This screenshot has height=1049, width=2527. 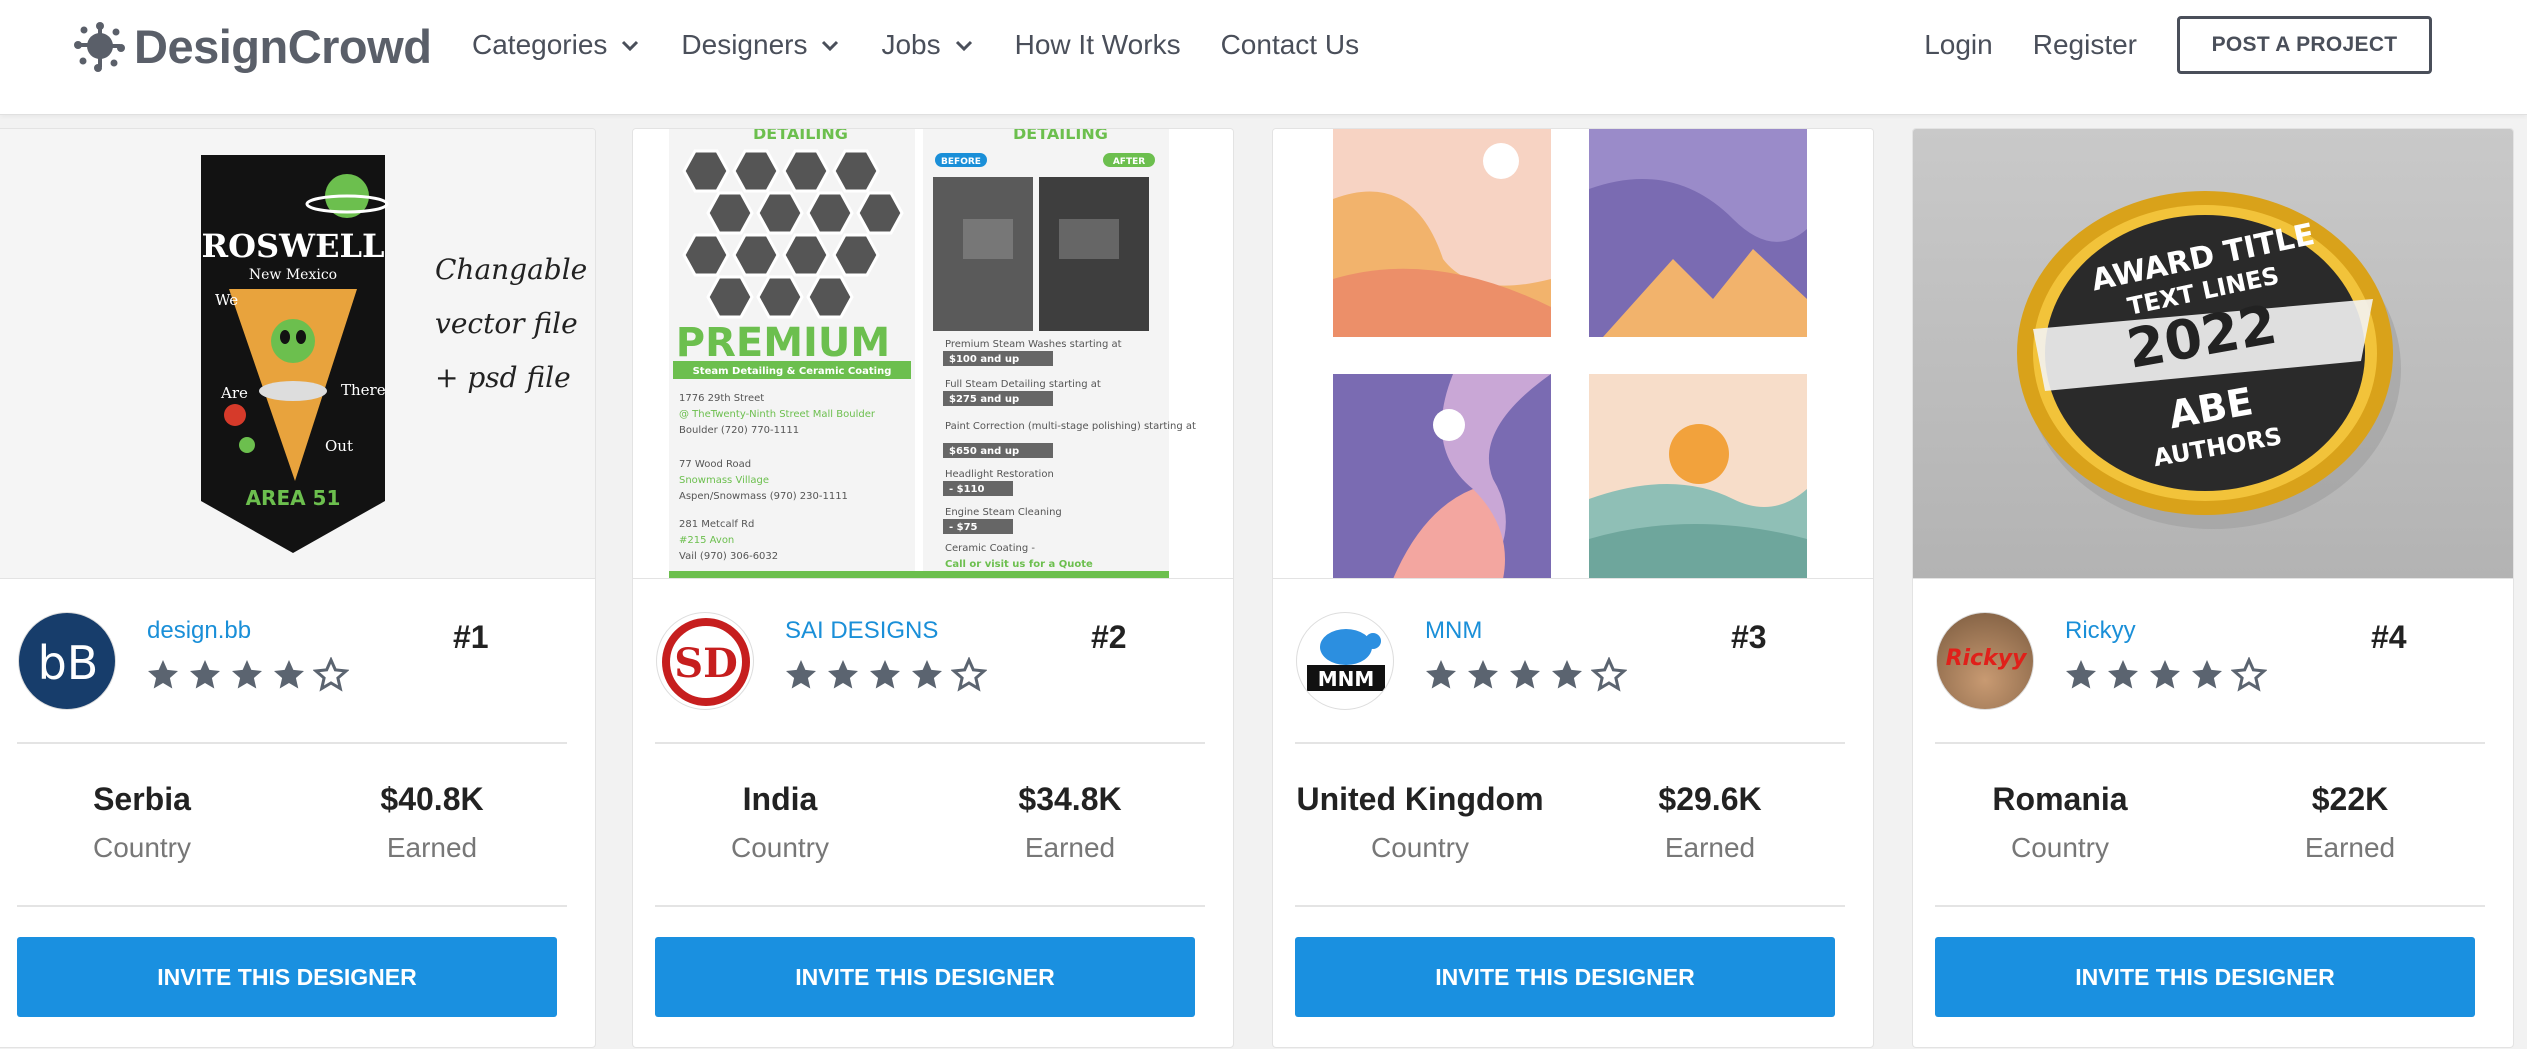 I want to click on earned-value: $40.8K, so click(x=432, y=799).